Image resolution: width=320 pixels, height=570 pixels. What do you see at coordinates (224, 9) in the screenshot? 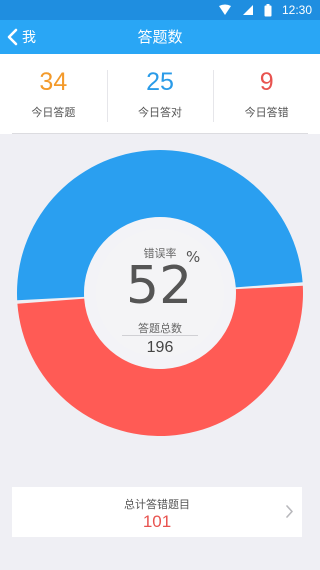
I see `wifi-icon` at bounding box center [224, 9].